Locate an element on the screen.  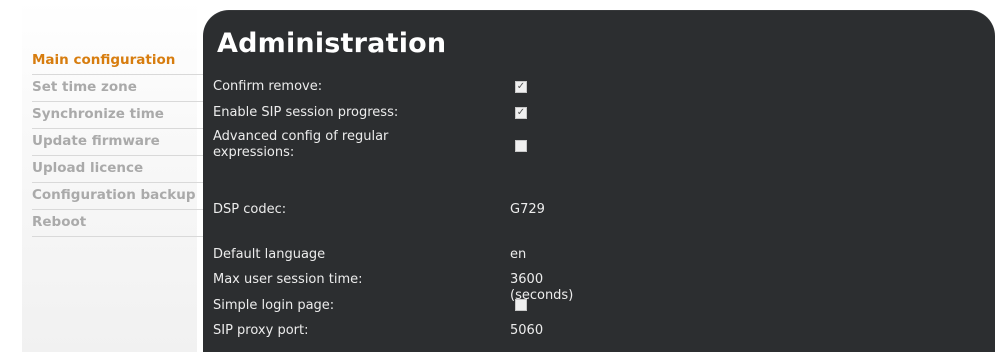
sip-proxy-port-label: SIP proxy port: is located at coordinates (261, 330).